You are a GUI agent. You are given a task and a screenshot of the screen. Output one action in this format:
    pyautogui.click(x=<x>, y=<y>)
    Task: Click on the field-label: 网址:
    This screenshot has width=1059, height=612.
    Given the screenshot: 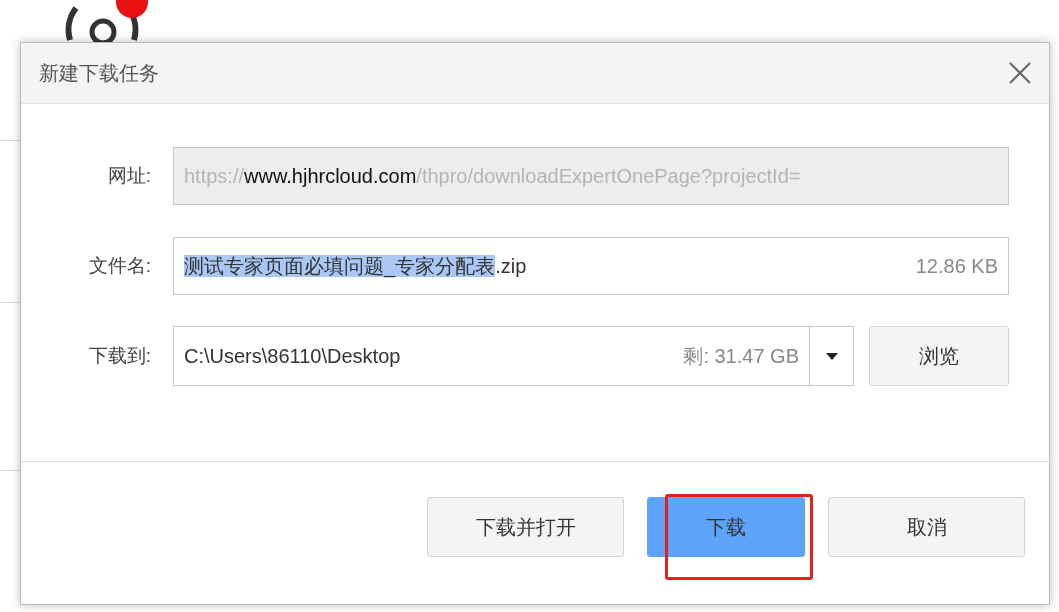 What is the action you would take?
    pyautogui.click(x=128, y=176)
    